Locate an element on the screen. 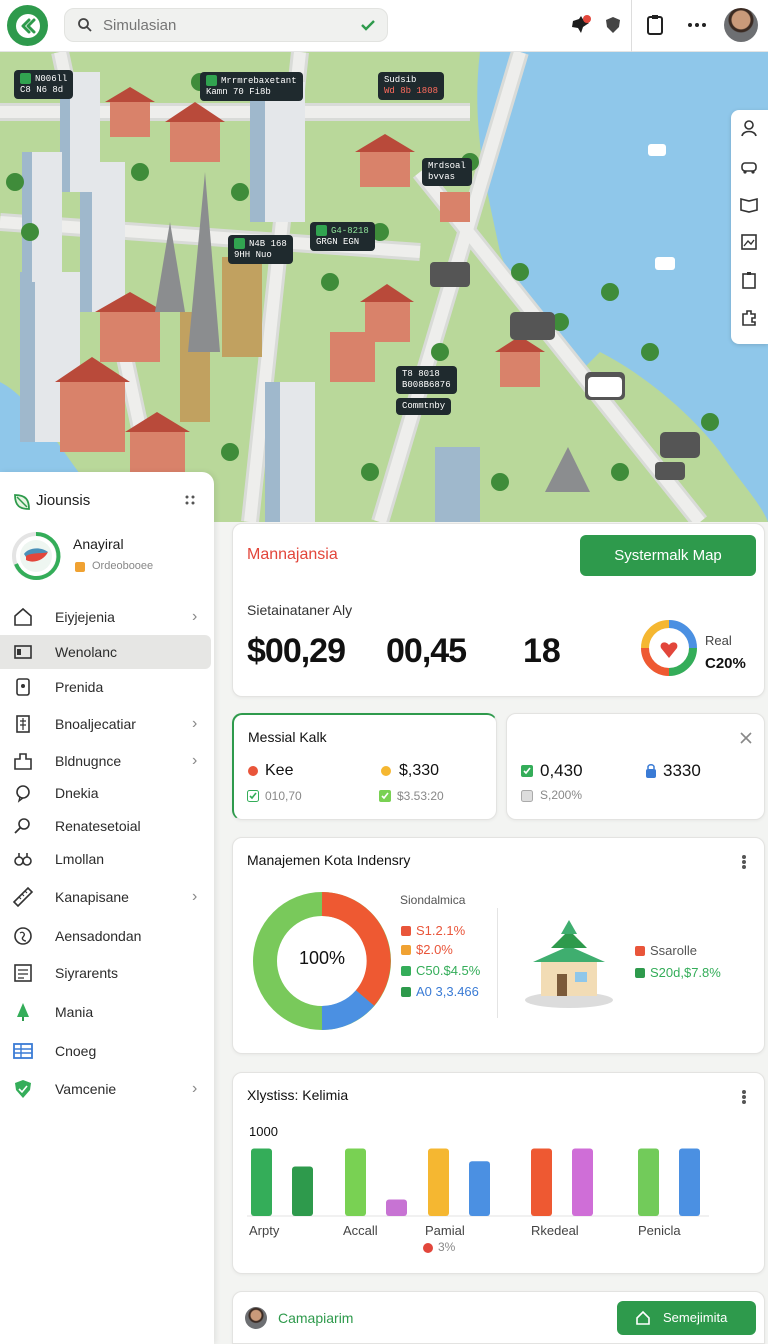 The image size is (768, 1344). sidebar-item-12: Cnoeg is located at coordinates (106, 1051).